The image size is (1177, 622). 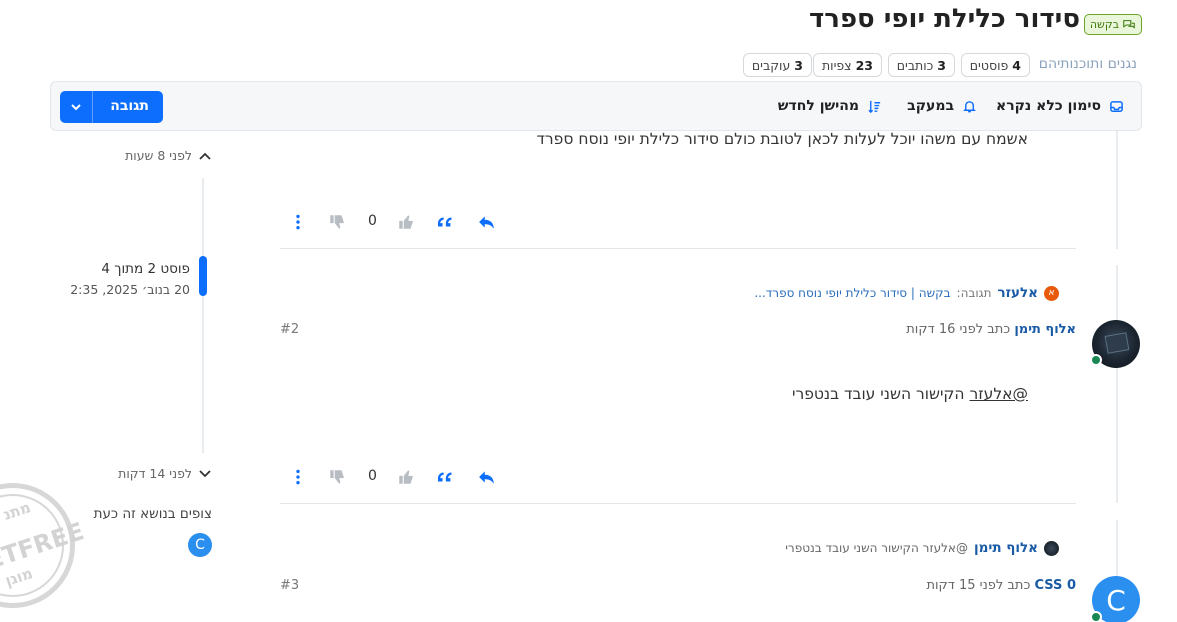 I want to click on topic-toolbar: סימון כלא נקרא במעקב מהישן לחדש תגובה, so click(x=596, y=106).